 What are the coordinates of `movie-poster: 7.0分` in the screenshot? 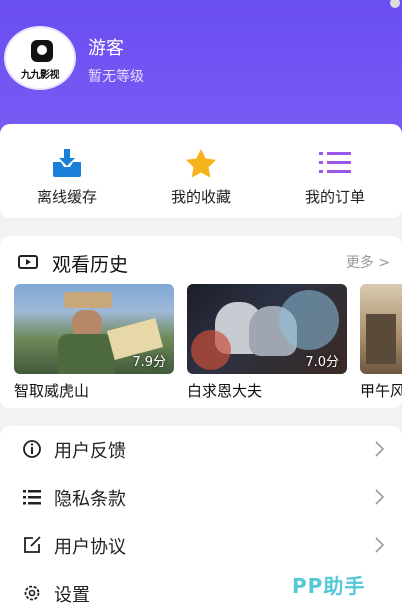 It's located at (267, 329).